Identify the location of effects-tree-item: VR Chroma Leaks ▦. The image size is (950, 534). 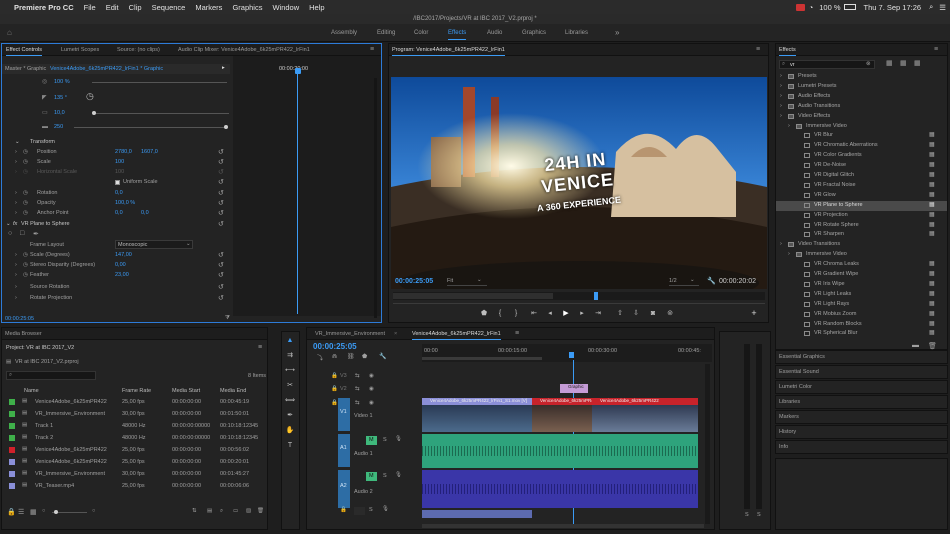
(861, 265).